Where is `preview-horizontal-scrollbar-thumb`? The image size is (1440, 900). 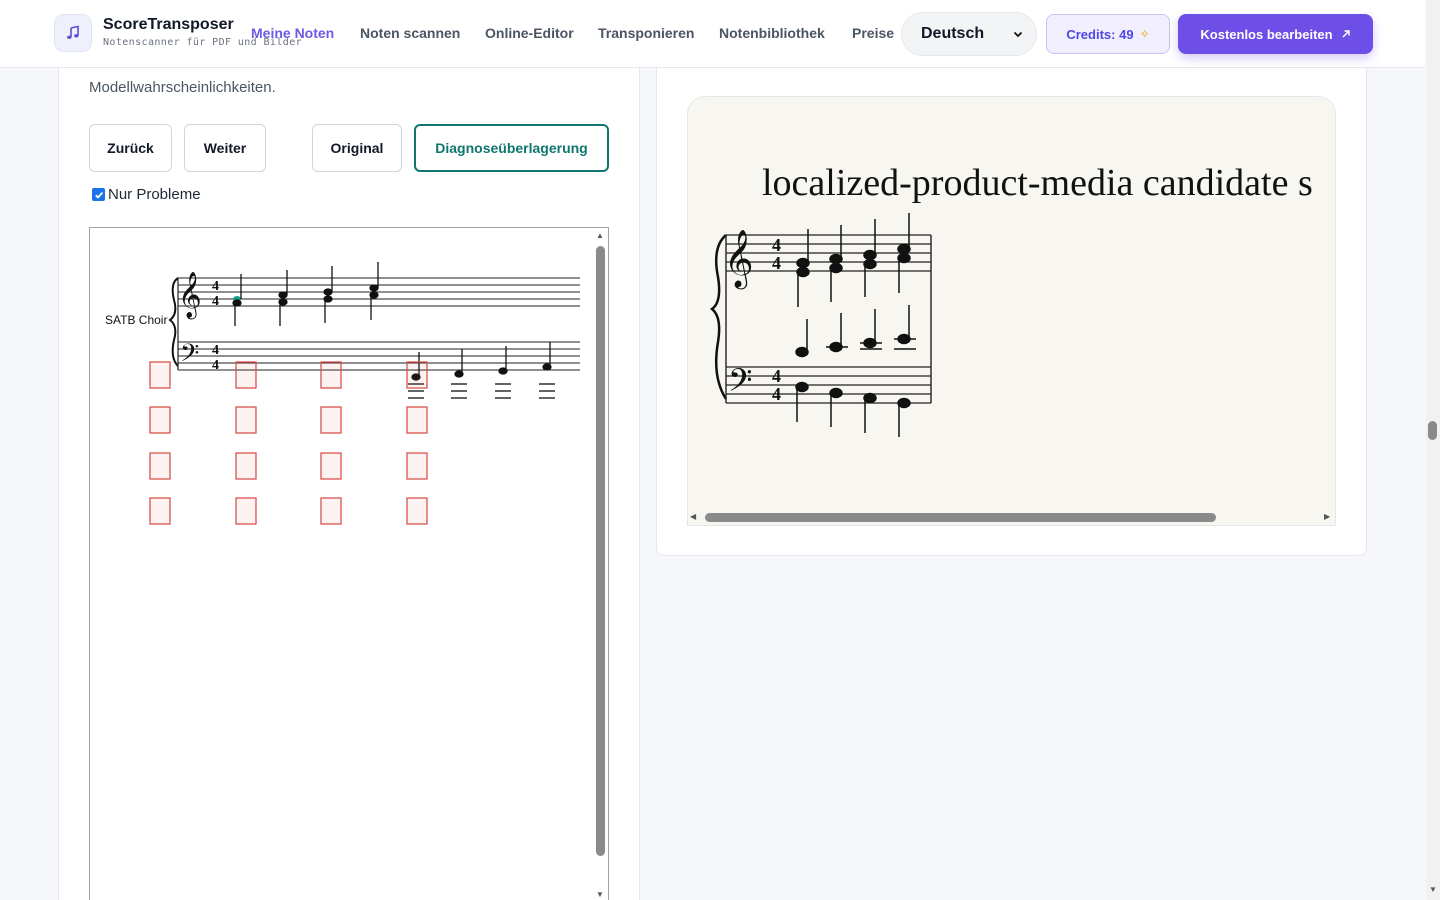
preview-horizontal-scrollbar-thumb is located at coordinates (960, 517).